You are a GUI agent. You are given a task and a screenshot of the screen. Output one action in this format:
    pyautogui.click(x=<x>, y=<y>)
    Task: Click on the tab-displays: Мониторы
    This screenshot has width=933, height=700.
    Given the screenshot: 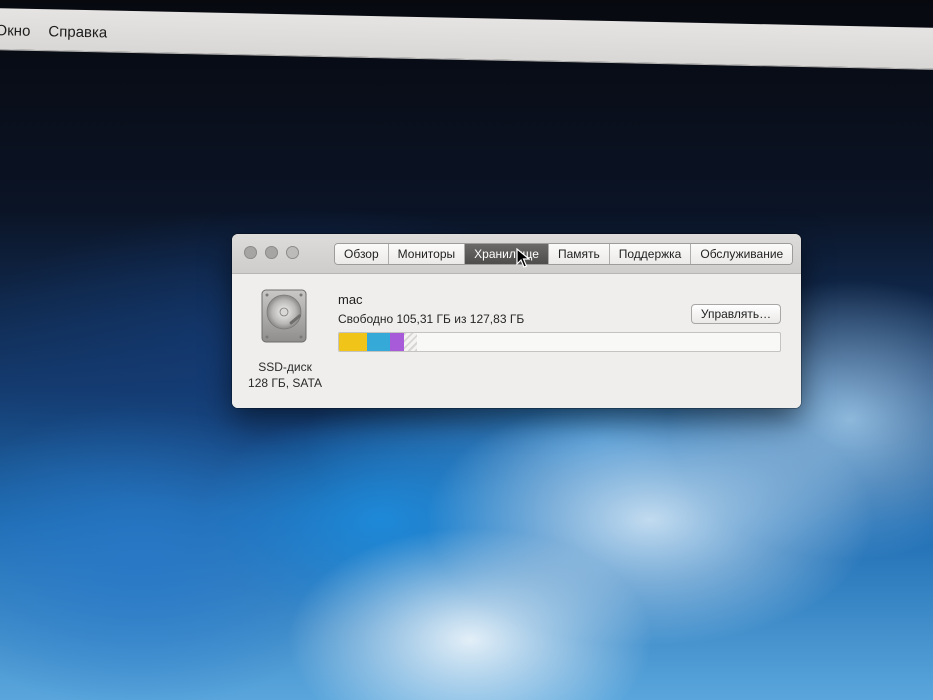 What is the action you would take?
    pyautogui.click(x=427, y=254)
    